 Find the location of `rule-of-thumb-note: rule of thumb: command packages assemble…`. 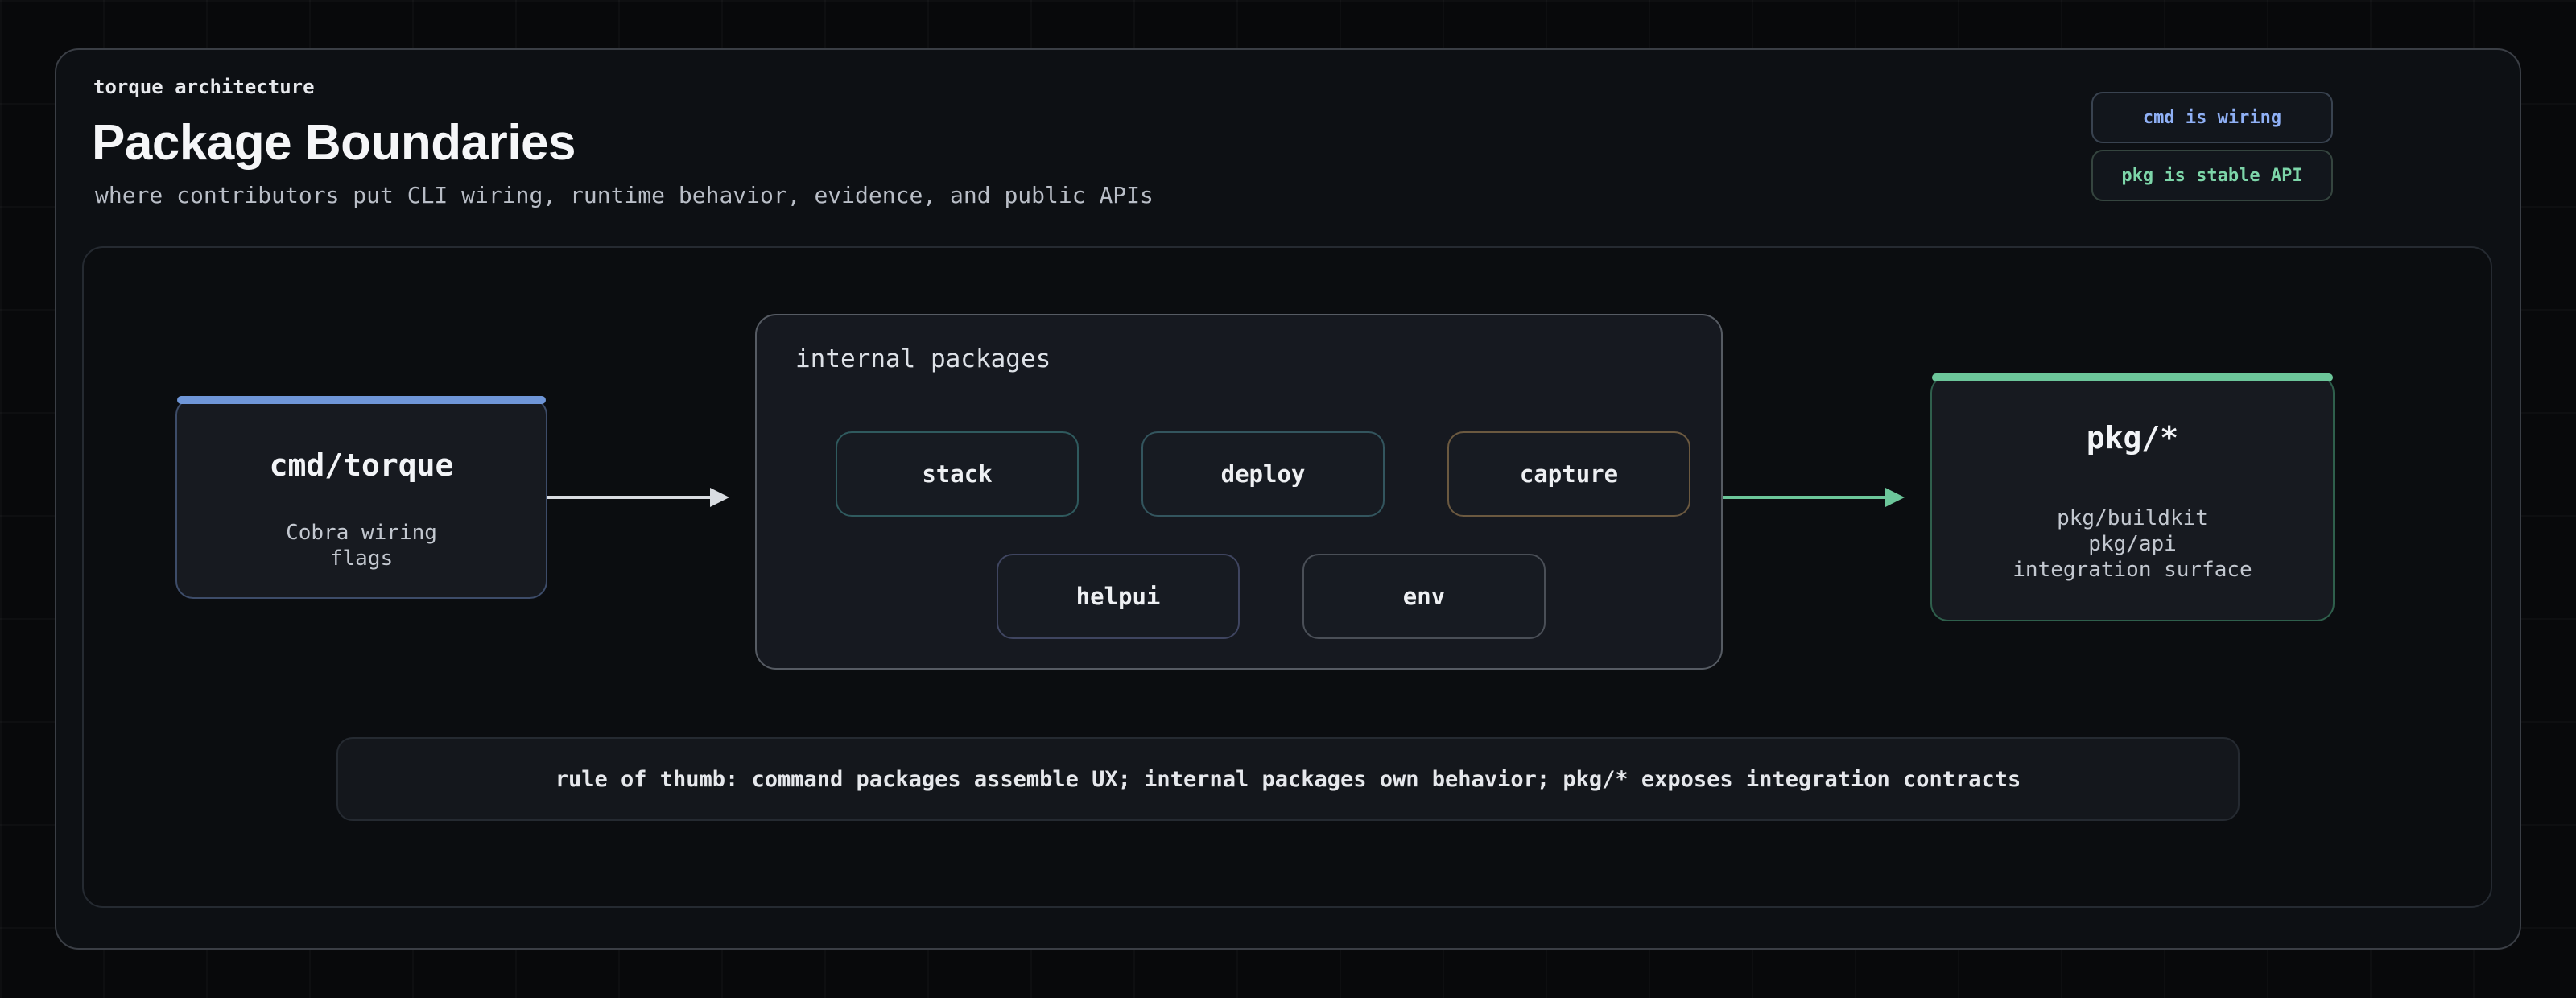

rule-of-thumb-note: rule of thumb: command packages assemble… is located at coordinates (1288, 779).